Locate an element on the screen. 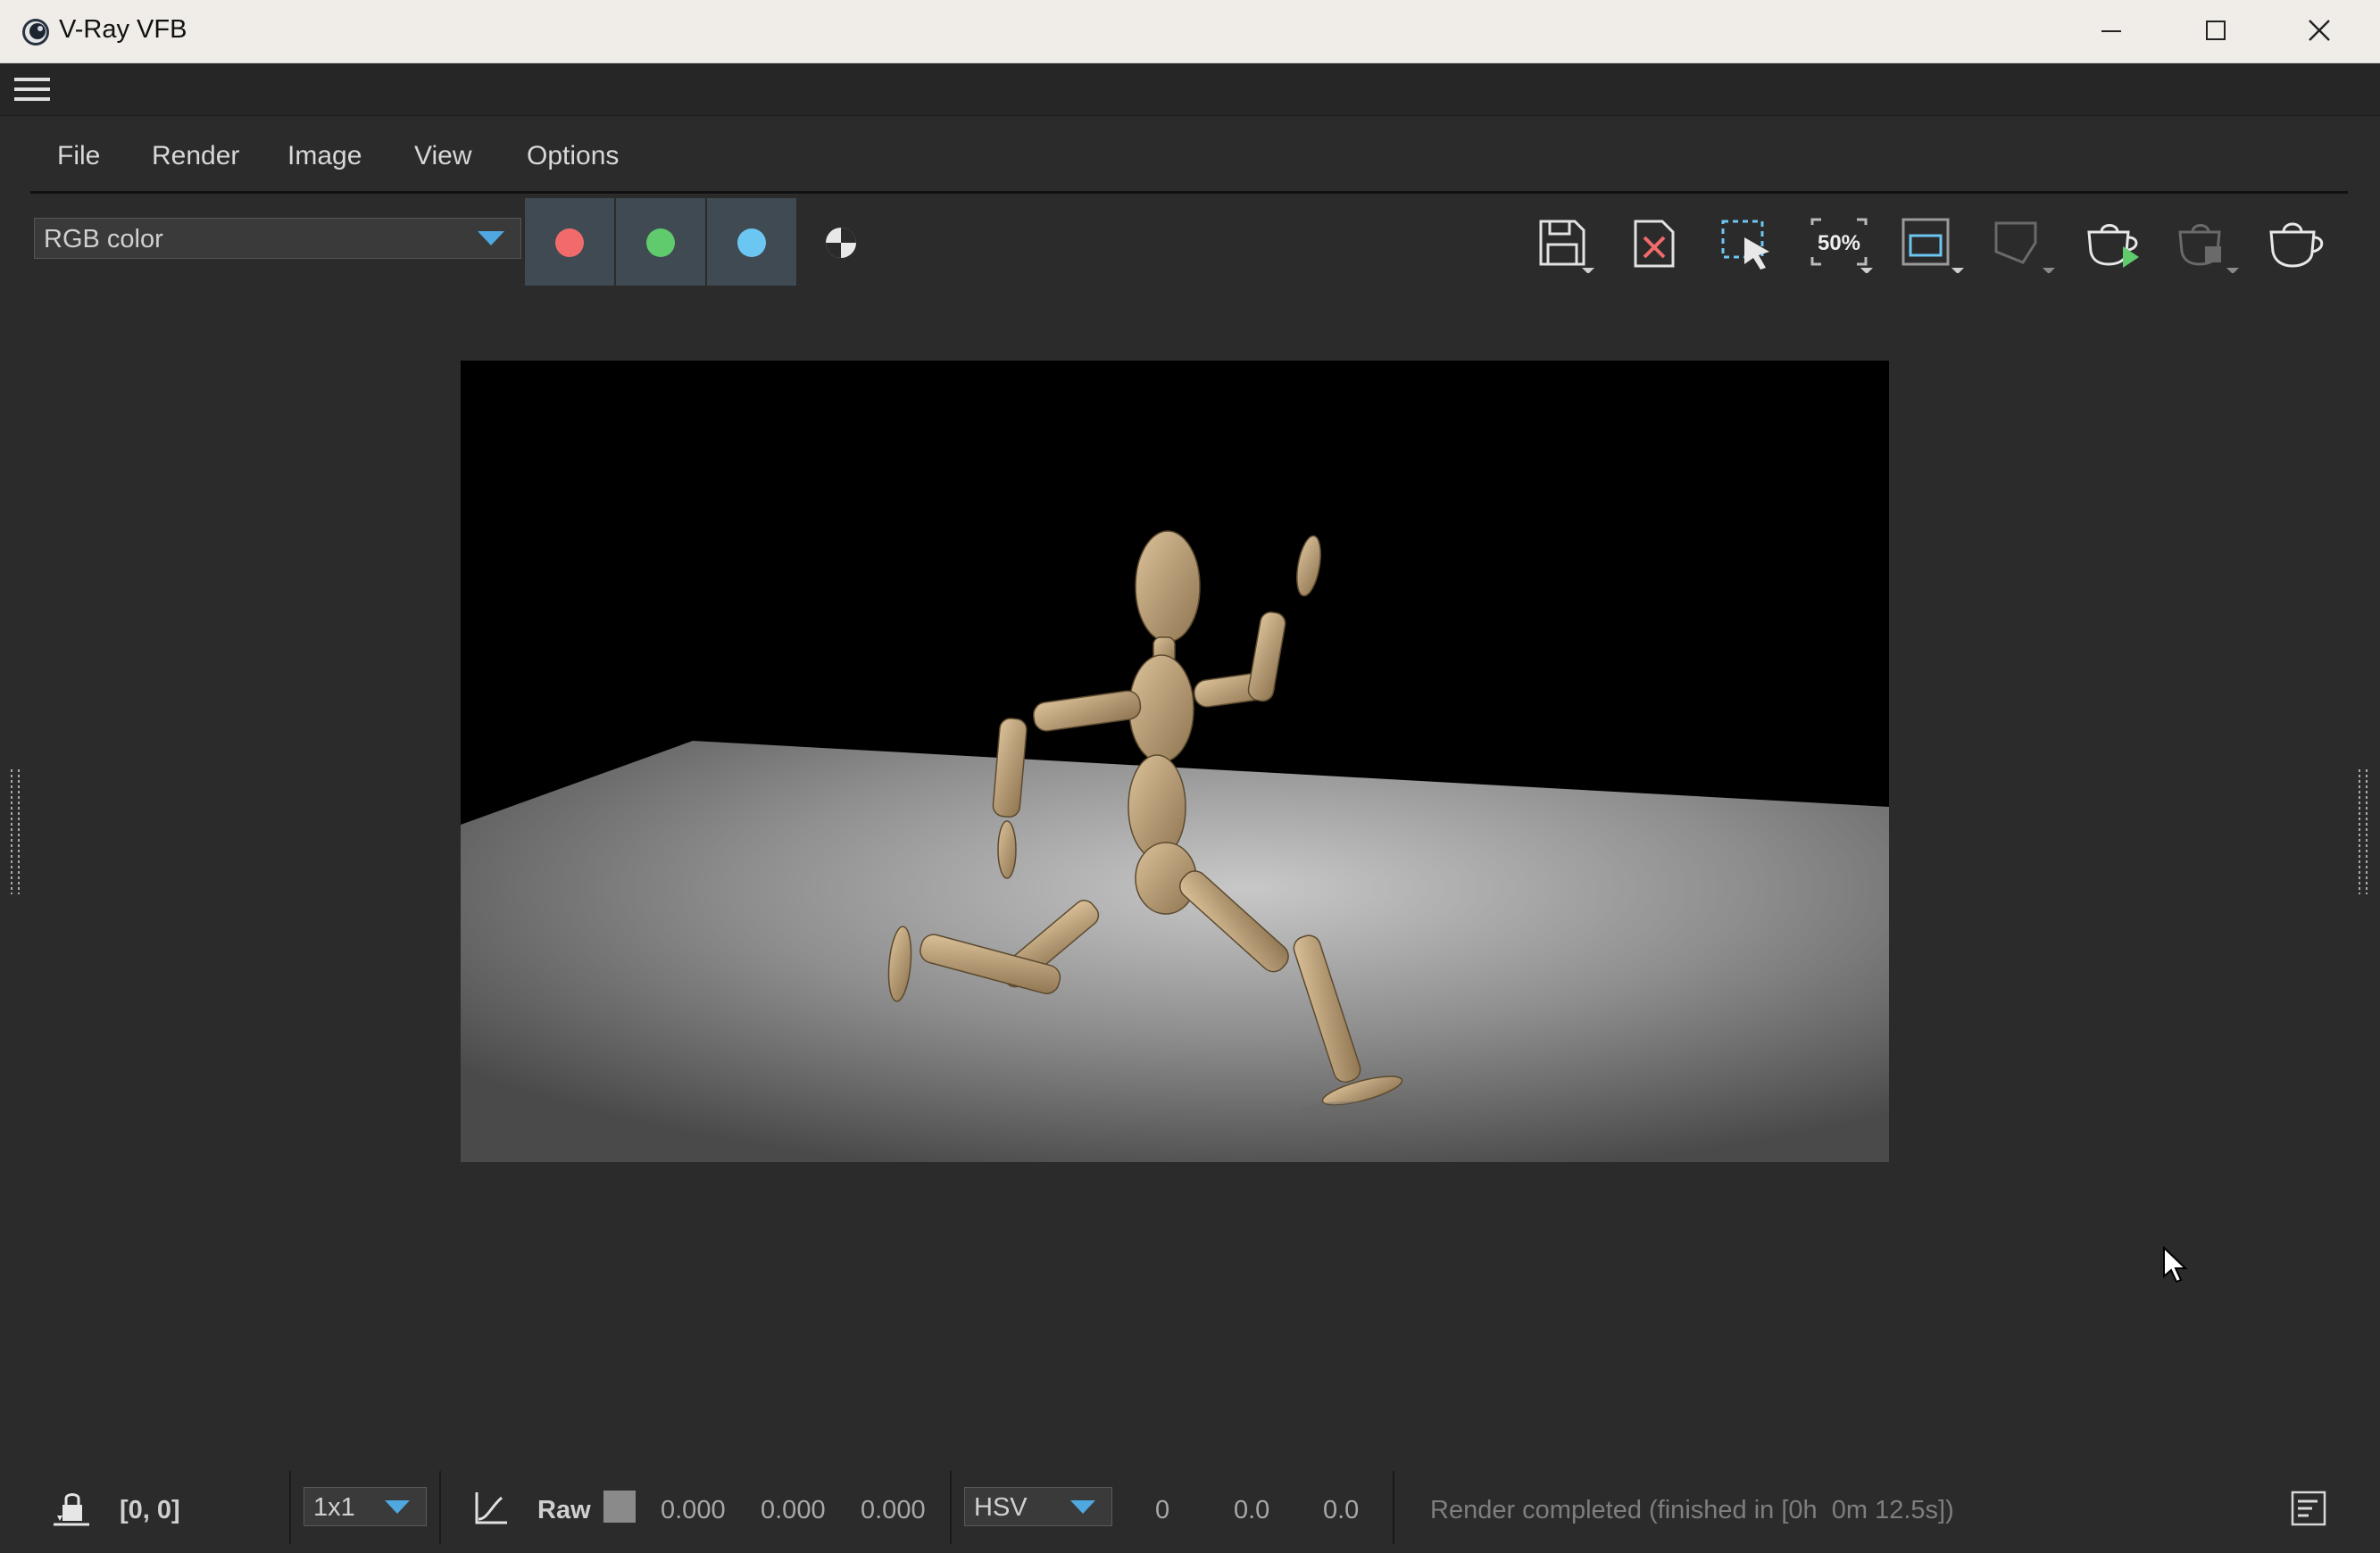 Image resolution: width=2380 pixels, height=1553 pixels. channel-dropdown: RGB color is located at coordinates (277, 239).